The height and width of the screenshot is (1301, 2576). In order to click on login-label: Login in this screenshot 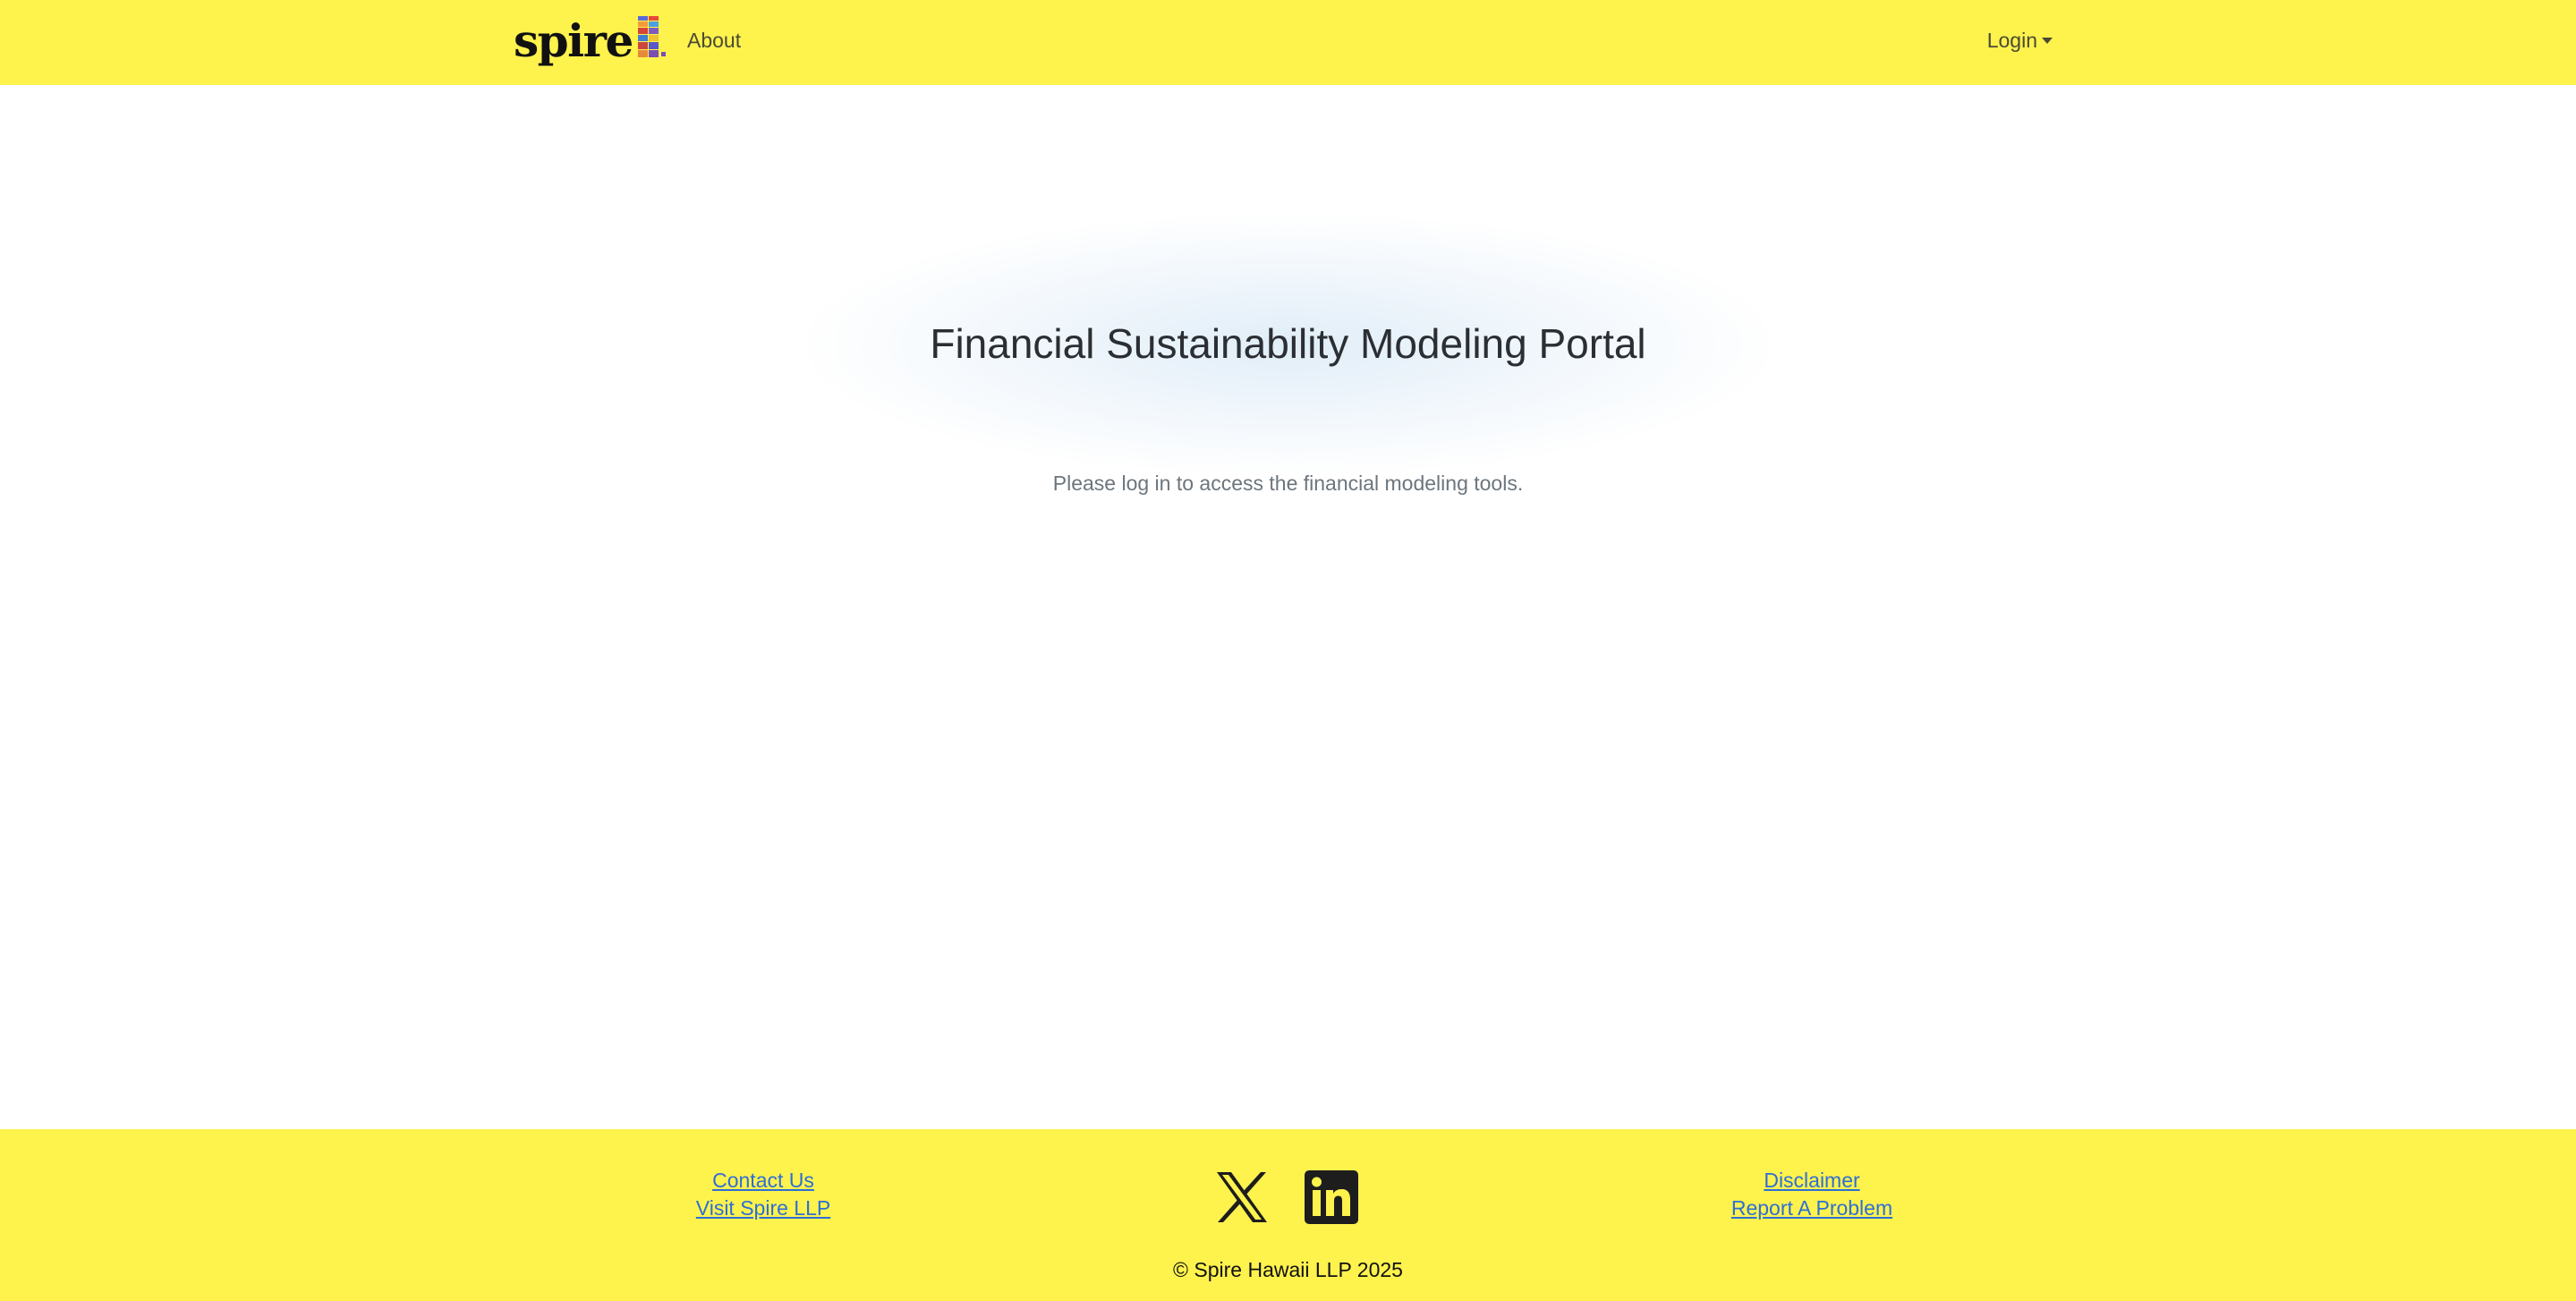, I will do `click(2011, 40)`.